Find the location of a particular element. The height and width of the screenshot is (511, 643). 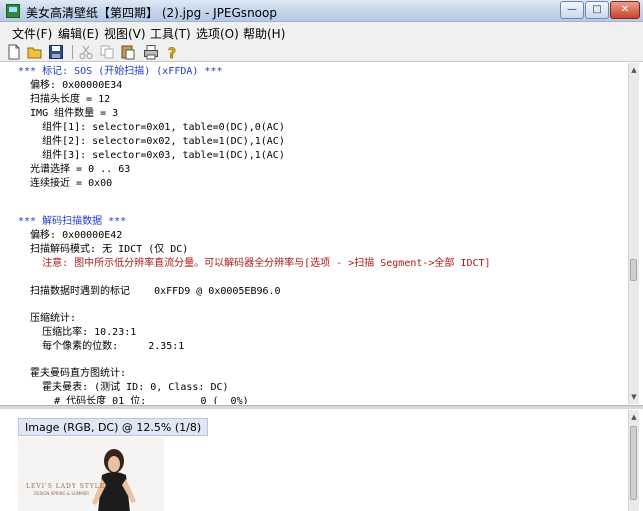

log-line: 组件[3]: selector=0x03, table=1(DC),1(AC) is located at coordinates (151, 155).